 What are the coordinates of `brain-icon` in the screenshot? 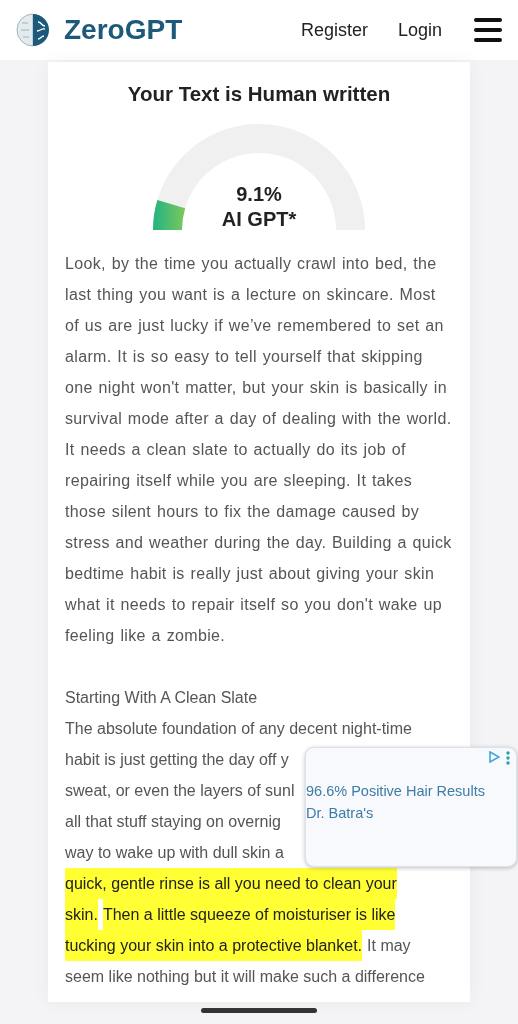 It's located at (33, 30).